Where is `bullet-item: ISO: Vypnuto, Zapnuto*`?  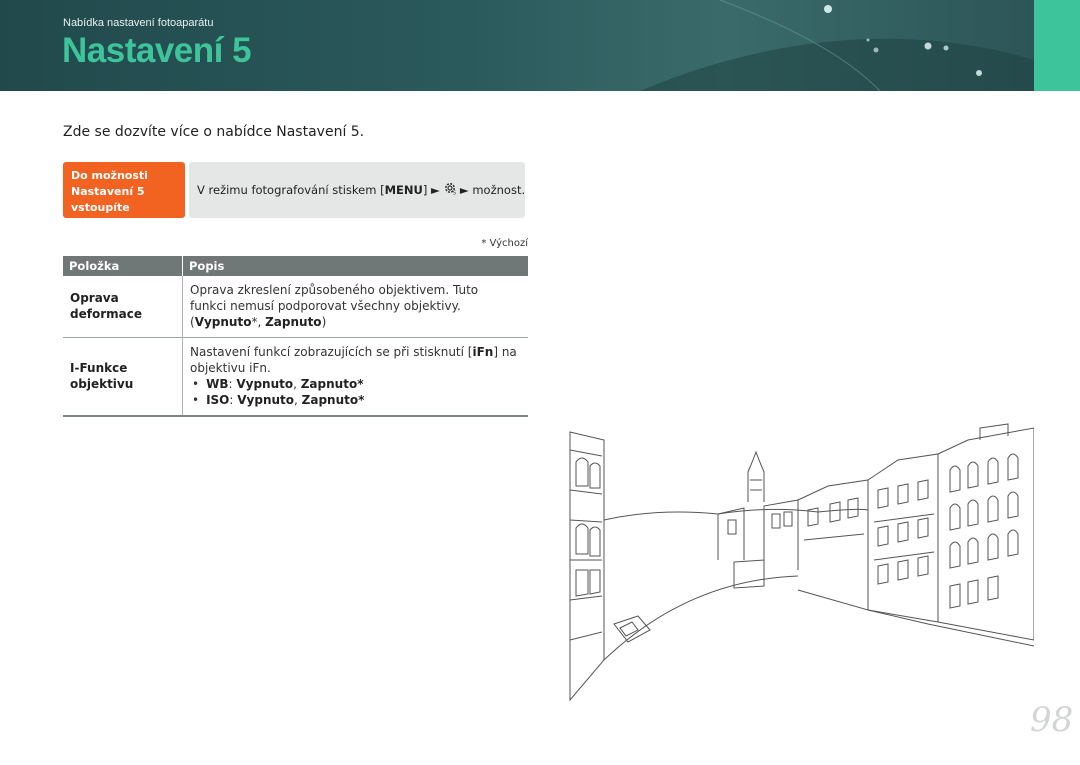 bullet-item: ISO: Vypnuto, Zapnuto* is located at coordinates (355, 400).